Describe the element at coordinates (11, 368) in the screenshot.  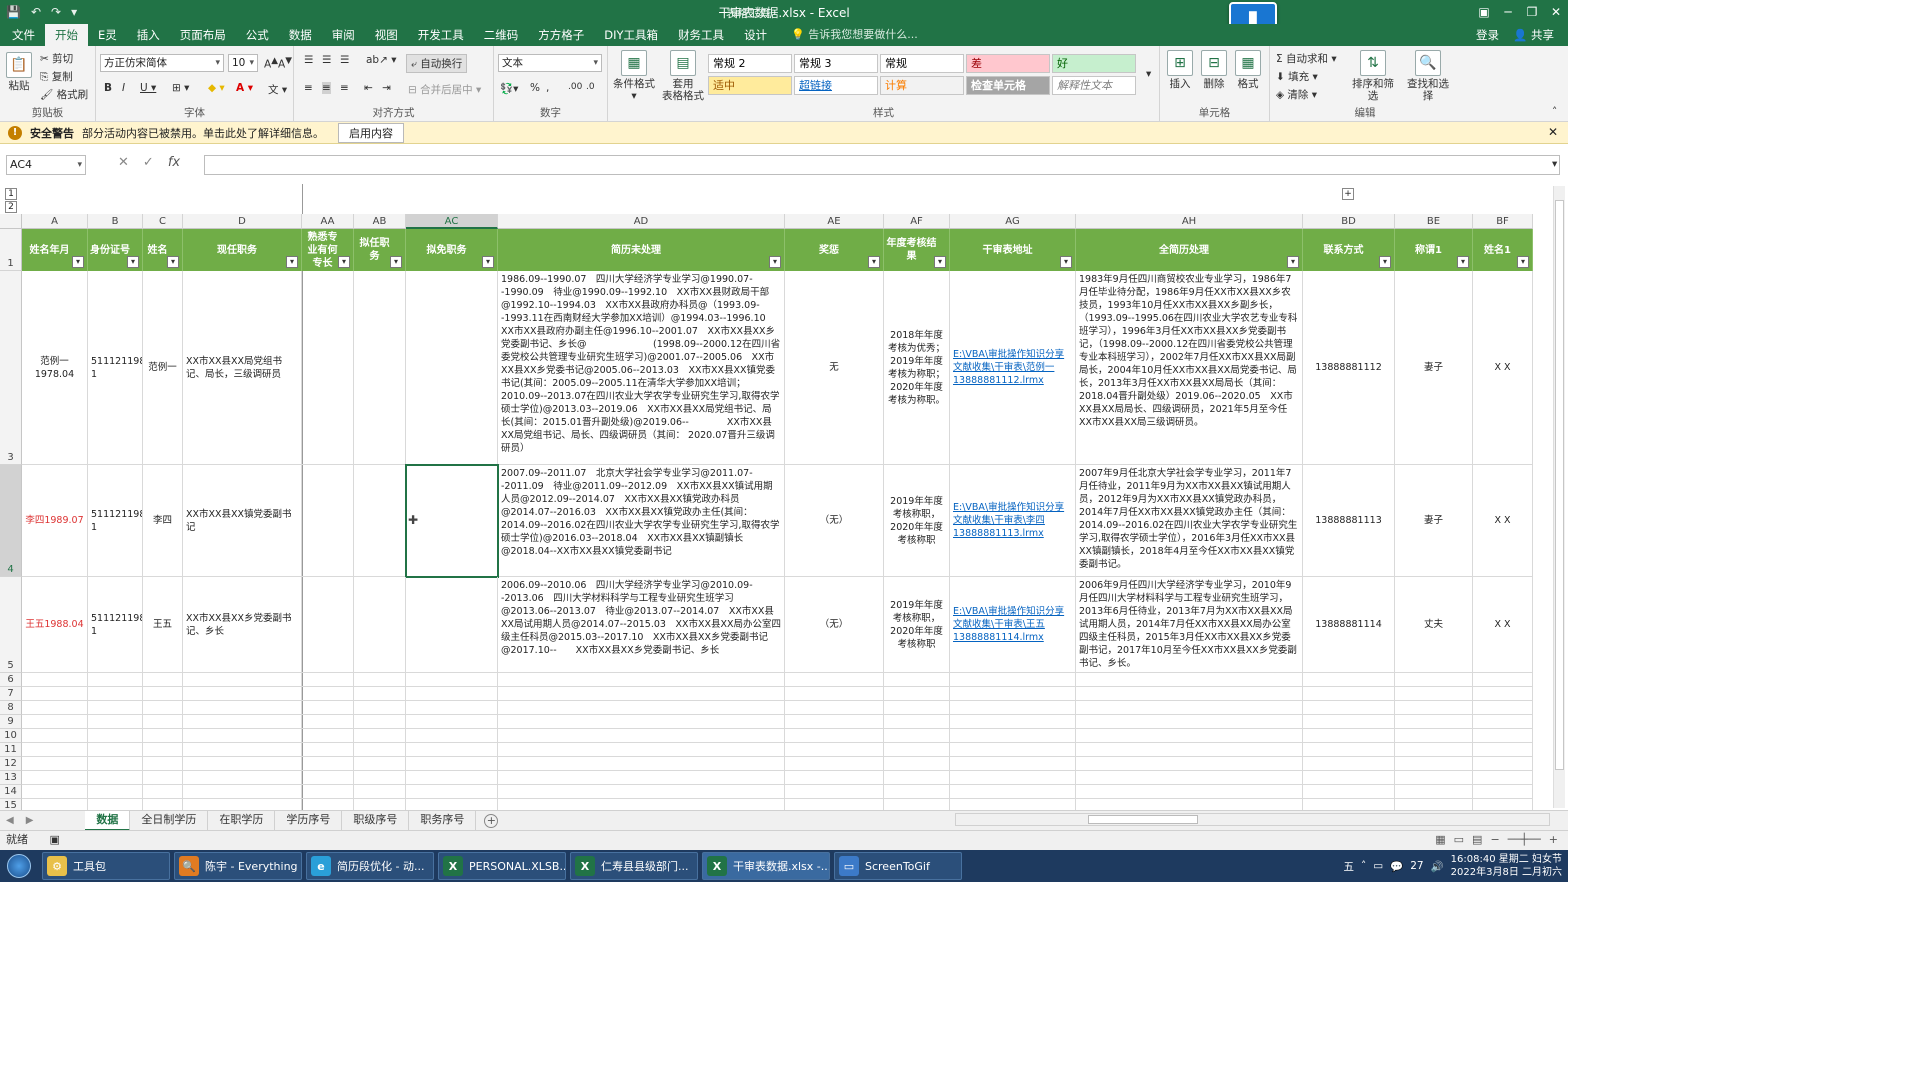
I see `row-header-3: 3` at that location.